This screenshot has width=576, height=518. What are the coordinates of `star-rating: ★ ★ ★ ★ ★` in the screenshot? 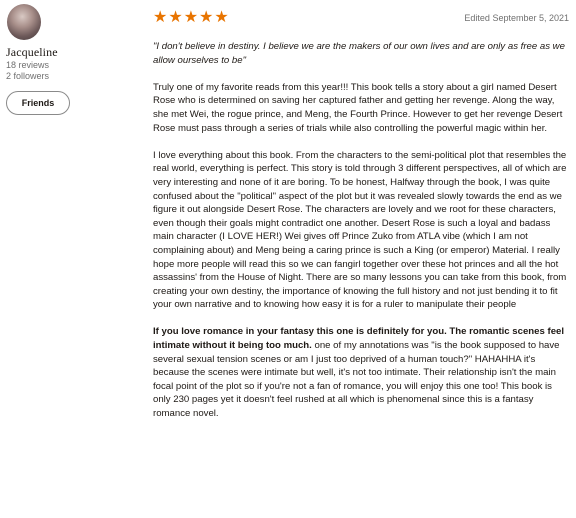 It's located at (191, 18).